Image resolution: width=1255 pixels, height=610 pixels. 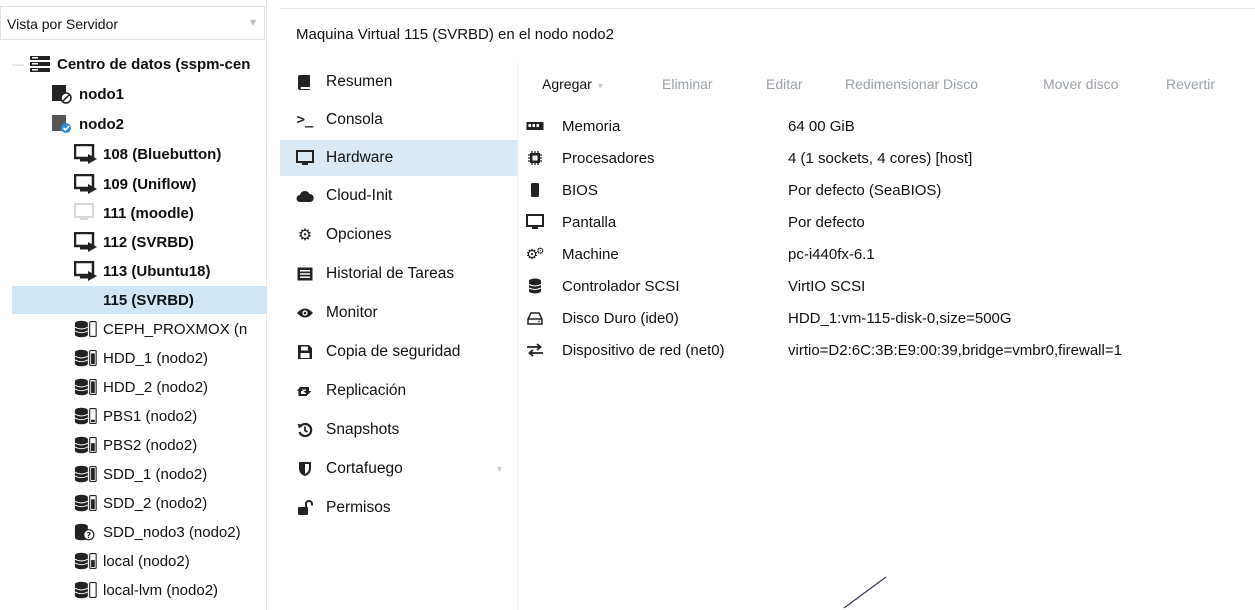 I want to click on remove-button: Eliminar, so click(x=687, y=84).